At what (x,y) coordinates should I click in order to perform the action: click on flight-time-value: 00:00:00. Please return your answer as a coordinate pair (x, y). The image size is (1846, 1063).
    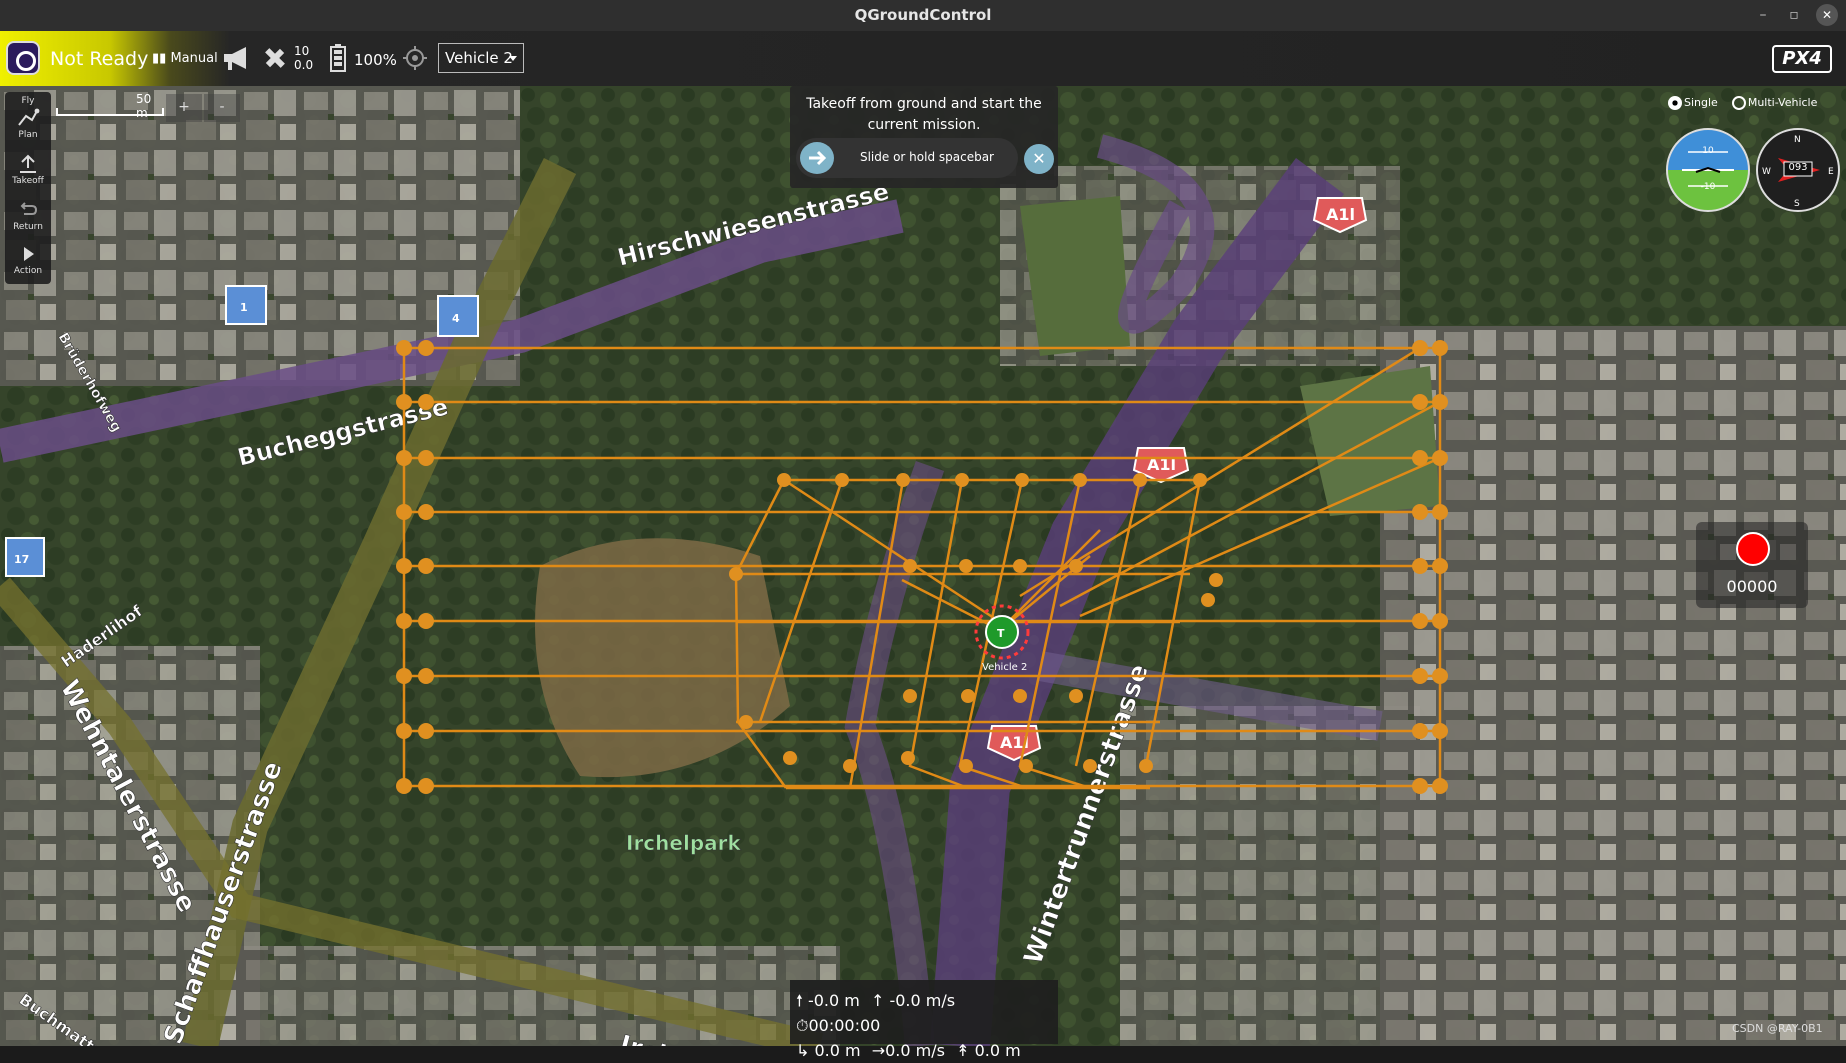
    Looking at the image, I should click on (844, 1025).